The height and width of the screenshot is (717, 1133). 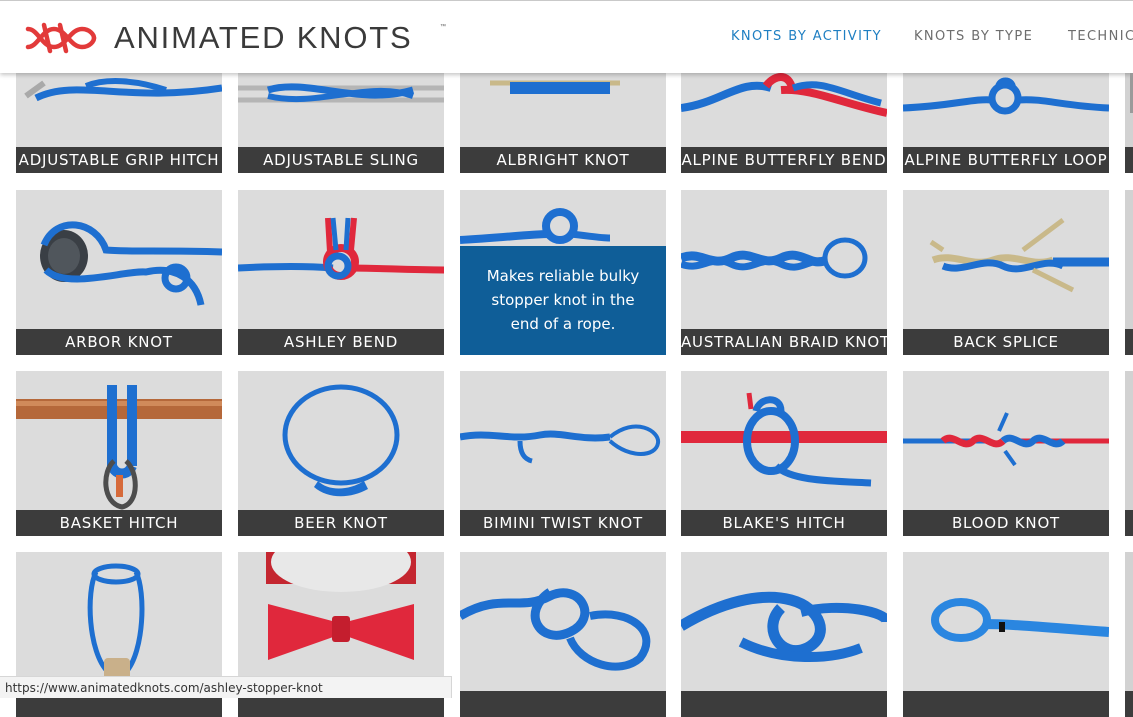 I want to click on knot-tile-bimini-twist-knot: BIMINI TWIST KNOT, so click(x=563, y=453).